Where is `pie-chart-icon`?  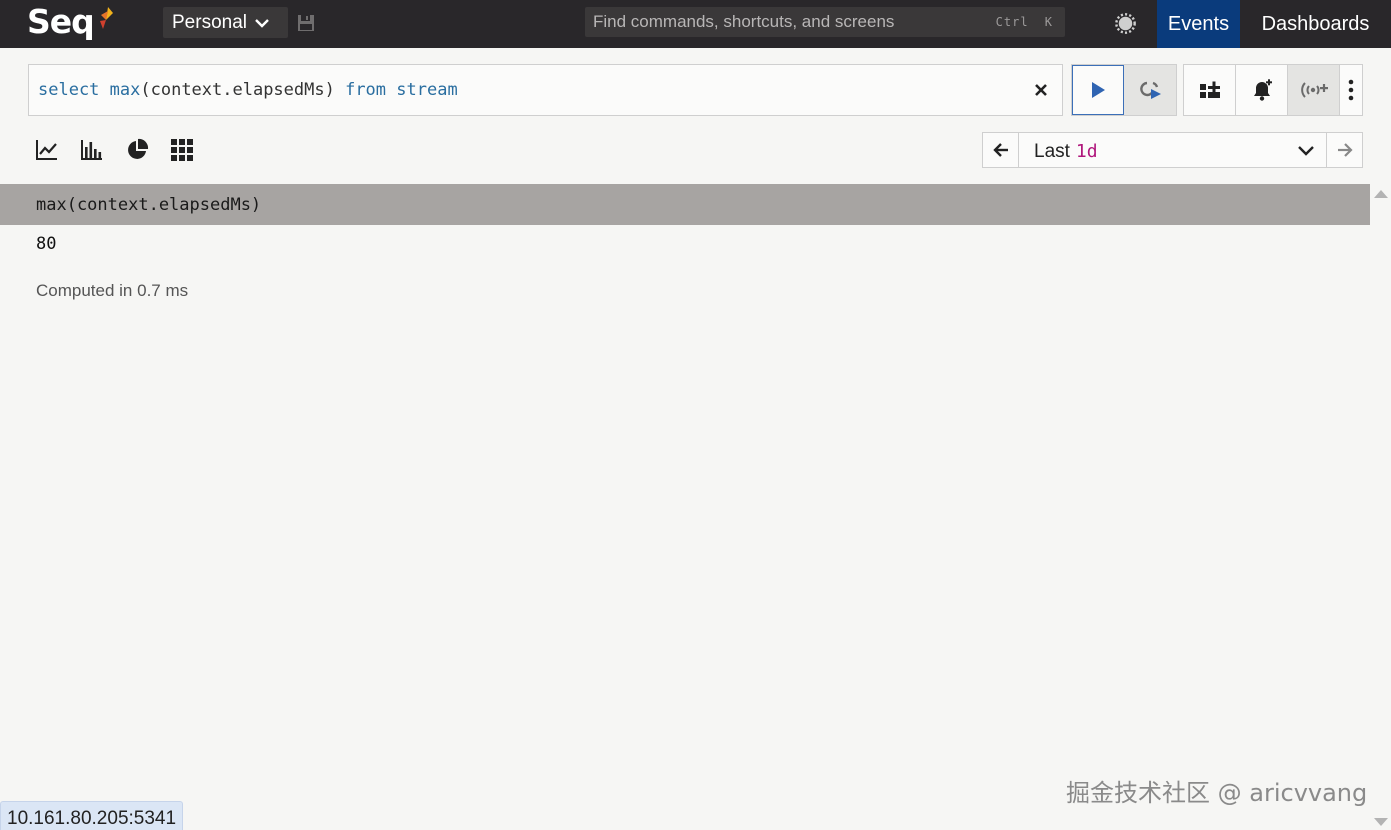
pie-chart-icon is located at coordinates (137, 150).